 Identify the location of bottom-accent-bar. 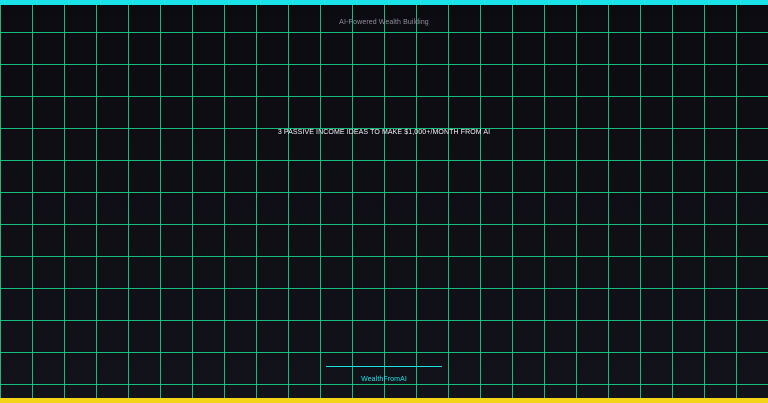
(384, 400).